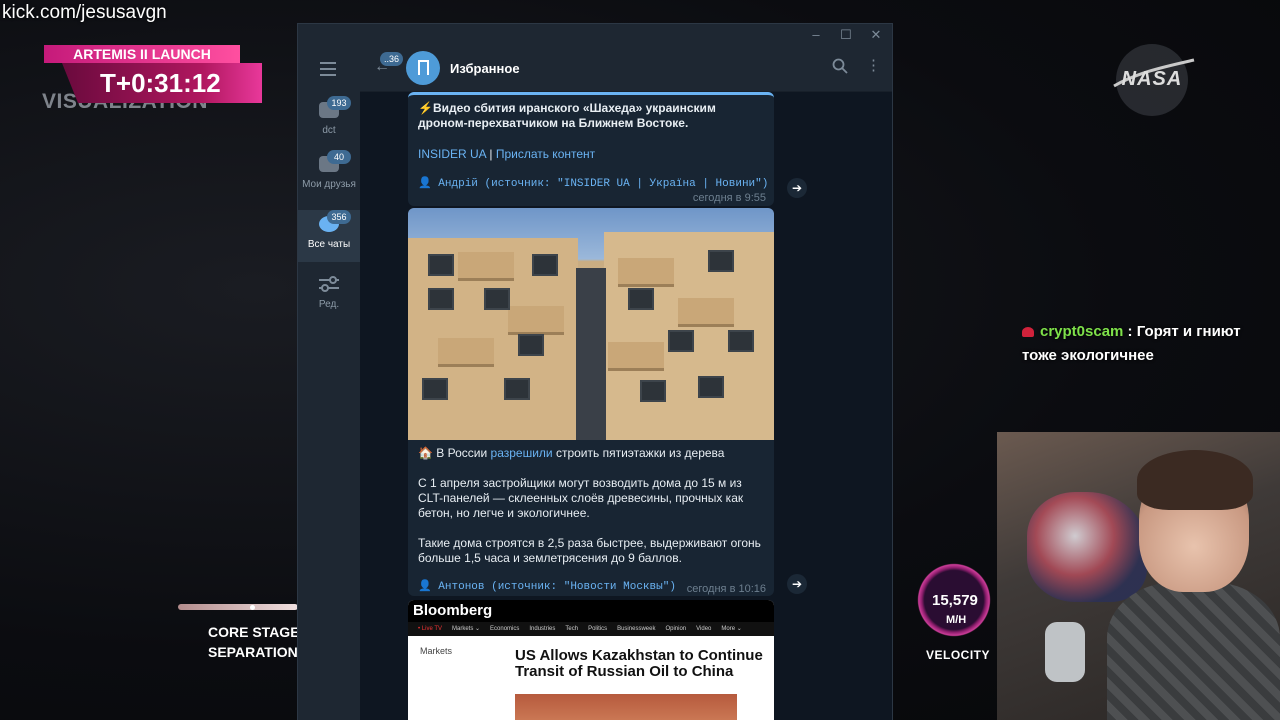  I want to click on webcam-feed, so click(1138, 576).